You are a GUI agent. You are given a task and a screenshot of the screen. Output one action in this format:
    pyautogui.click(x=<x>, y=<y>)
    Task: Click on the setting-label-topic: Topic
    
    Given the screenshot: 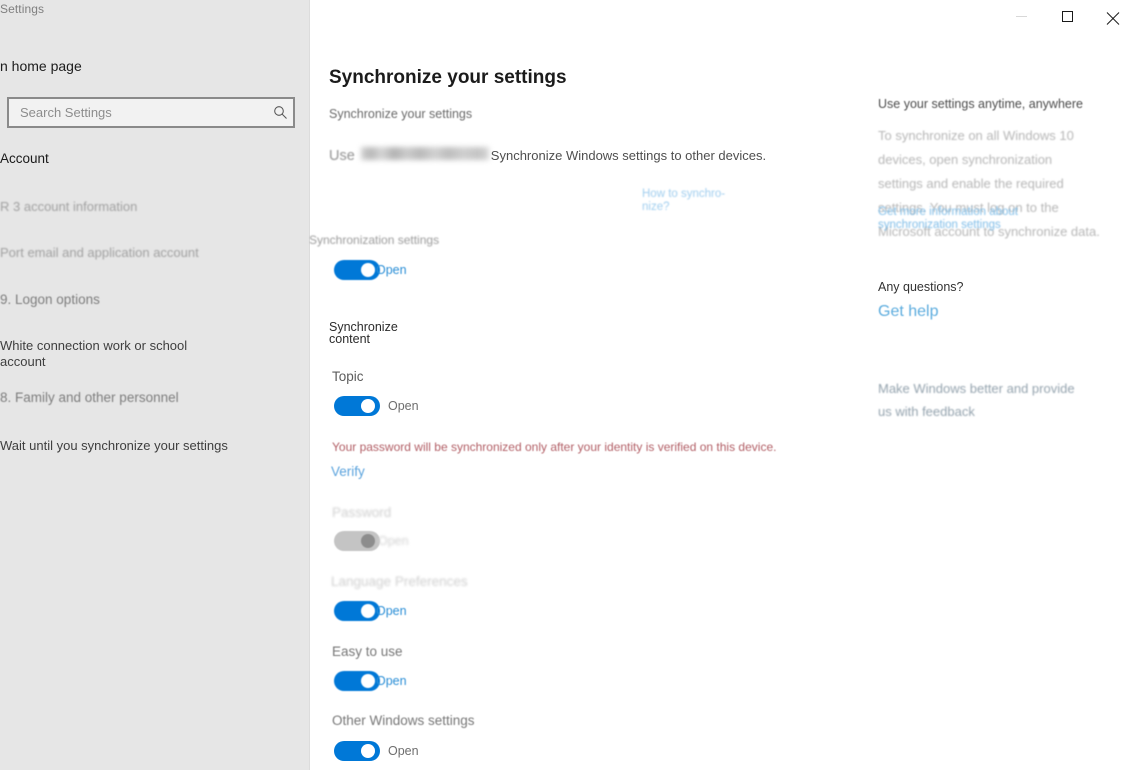 What is the action you would take?
    pyautogui.click(x=348, y=376)
    